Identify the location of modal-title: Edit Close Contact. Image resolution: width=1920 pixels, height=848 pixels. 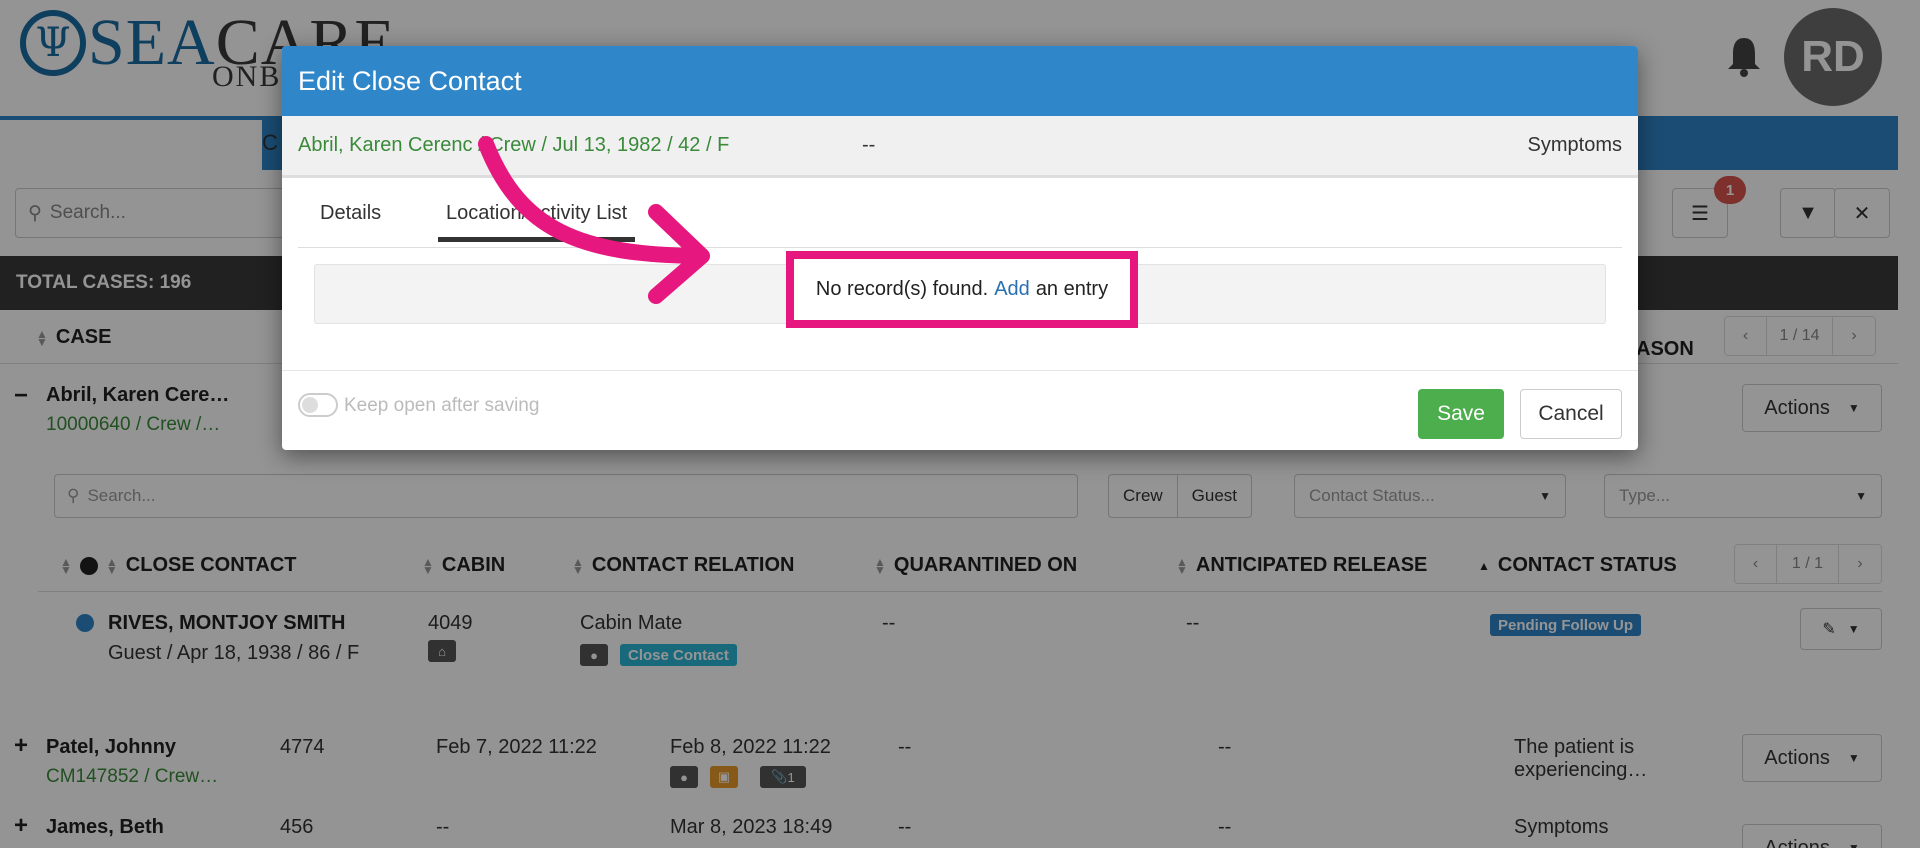
(960, 81).